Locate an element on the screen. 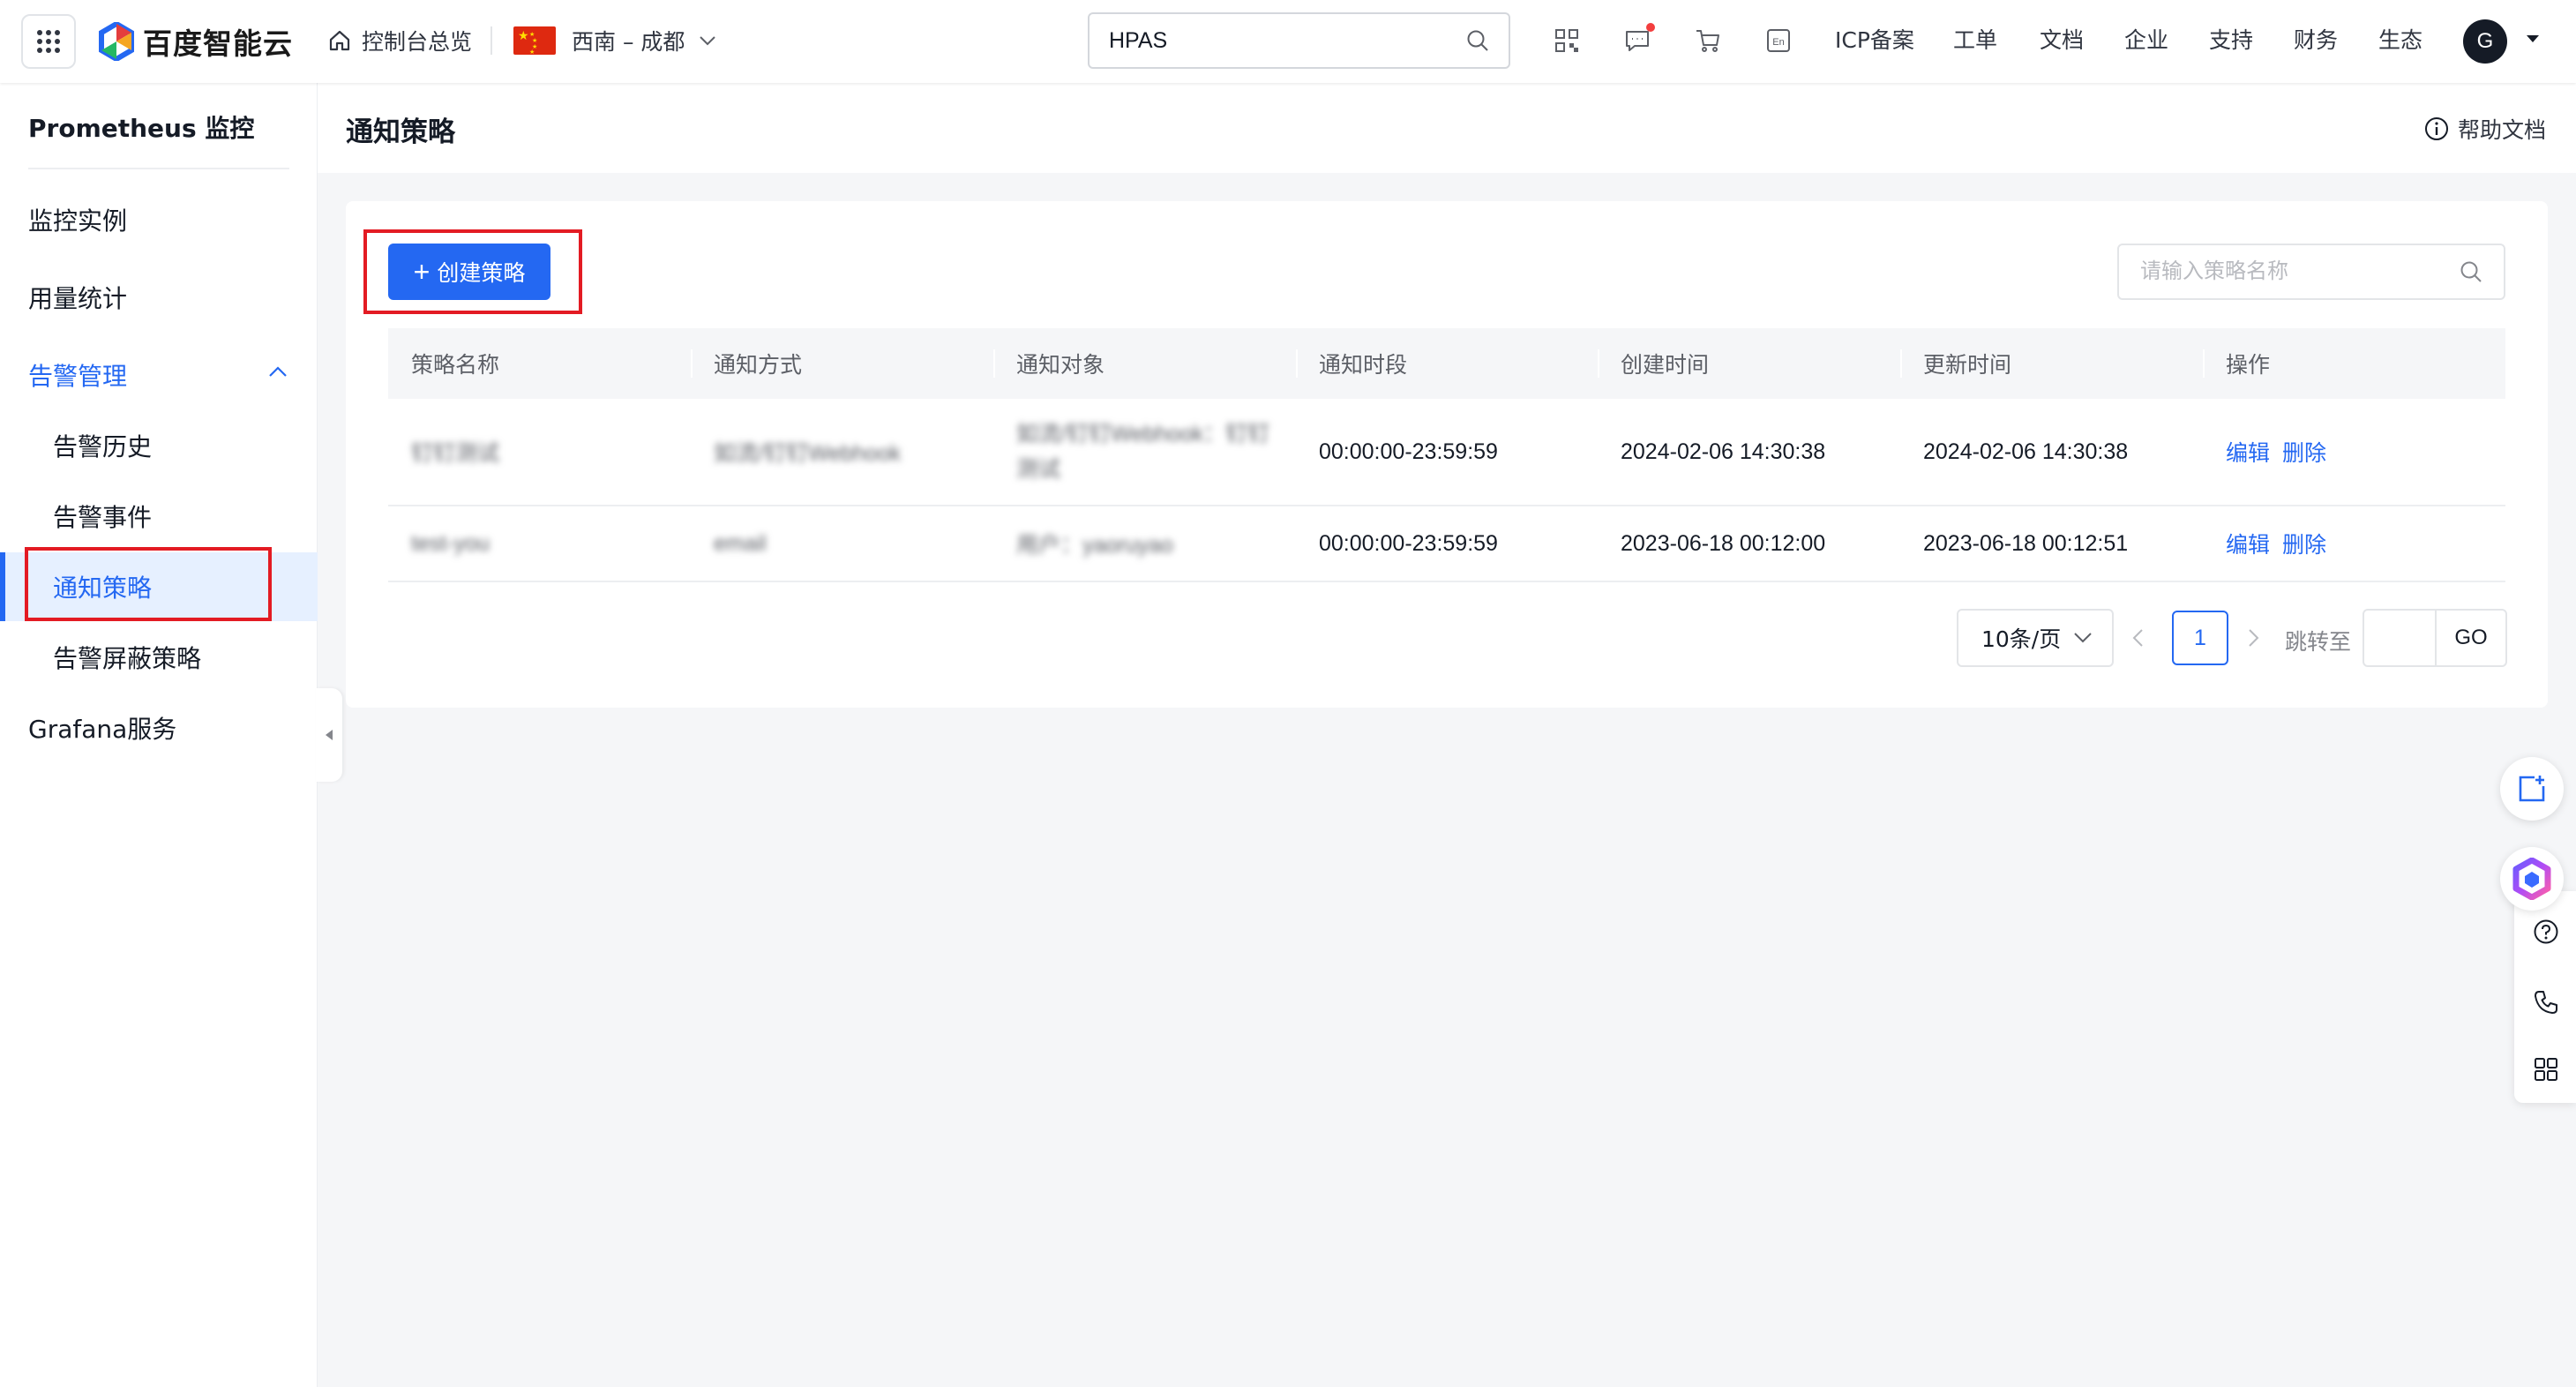  nav-link-ticket: 工单 is located at coordinates (1975, 40).